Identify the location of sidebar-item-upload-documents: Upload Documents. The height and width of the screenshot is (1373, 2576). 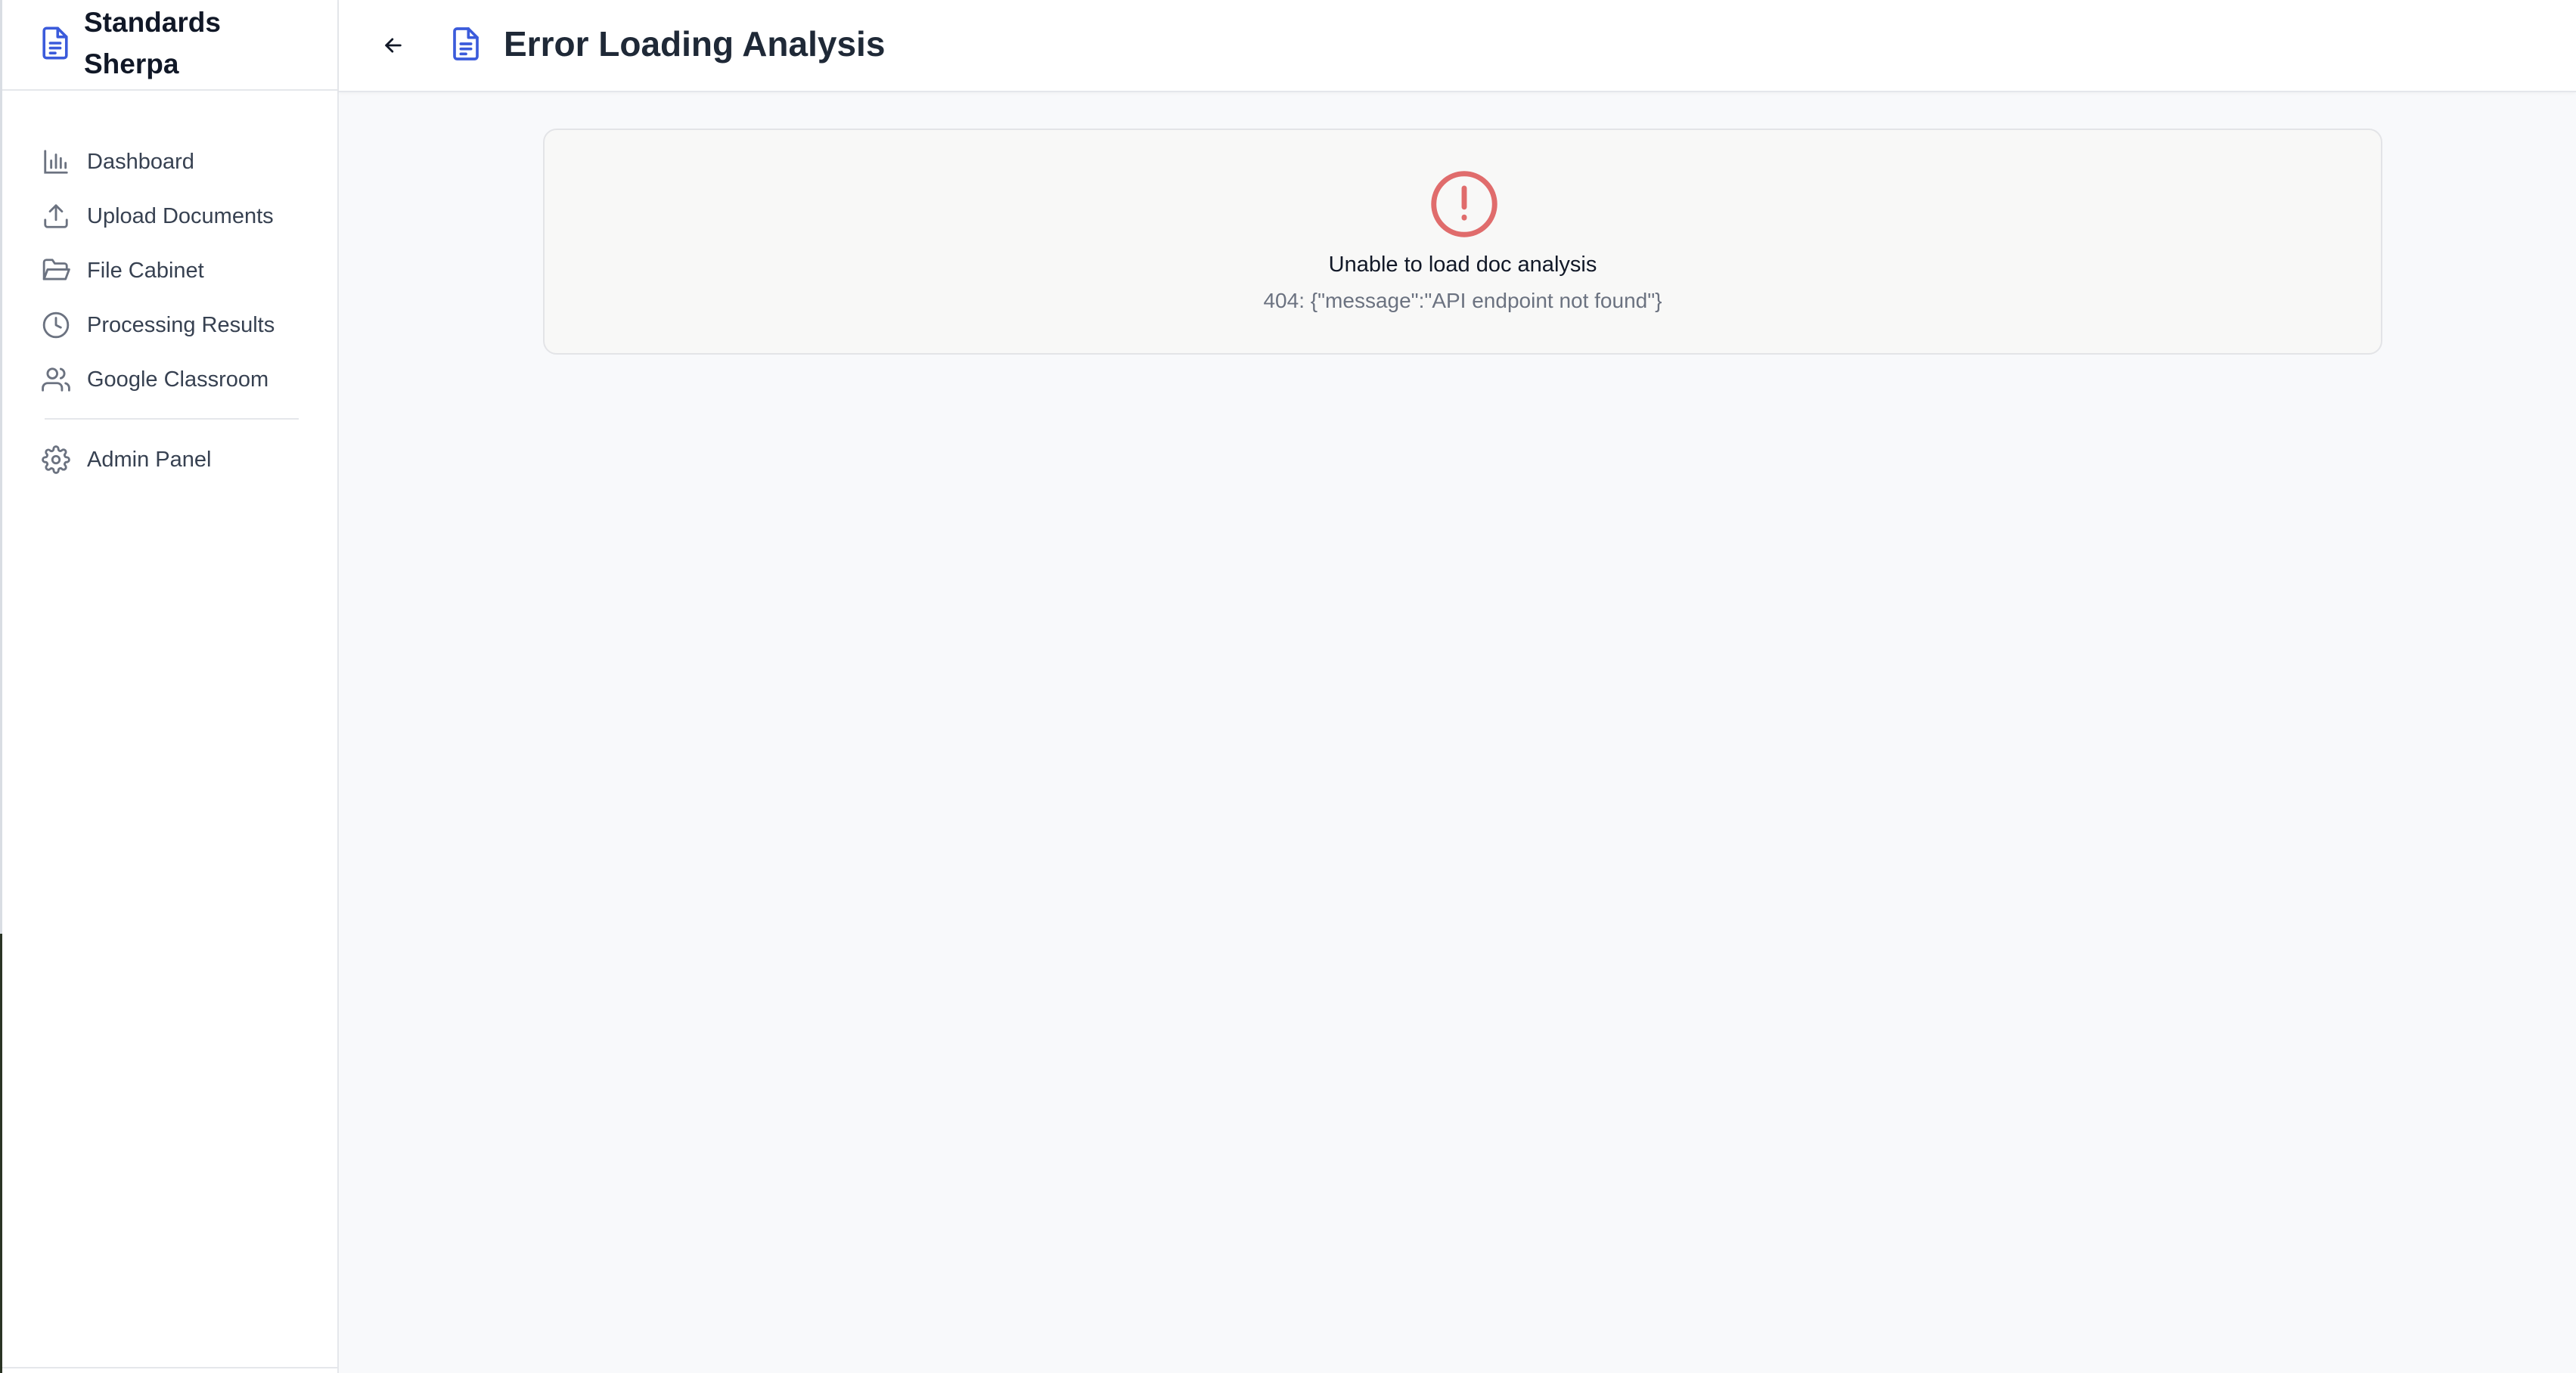
(178, 216).